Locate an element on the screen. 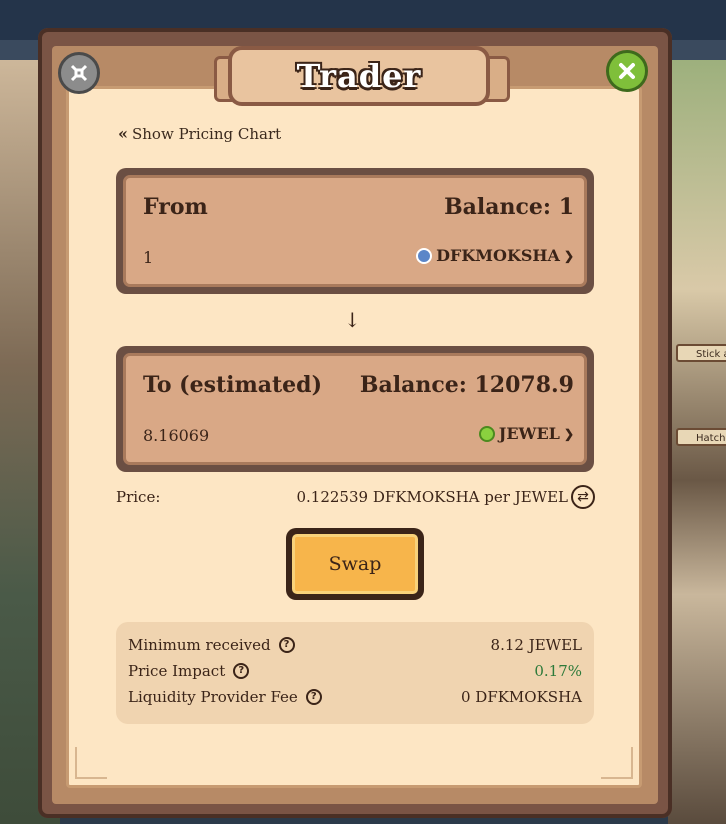 The width and height of the screenshot is (726, 824). refresh-icon: ⇄ is located at coordinates (583, 497).